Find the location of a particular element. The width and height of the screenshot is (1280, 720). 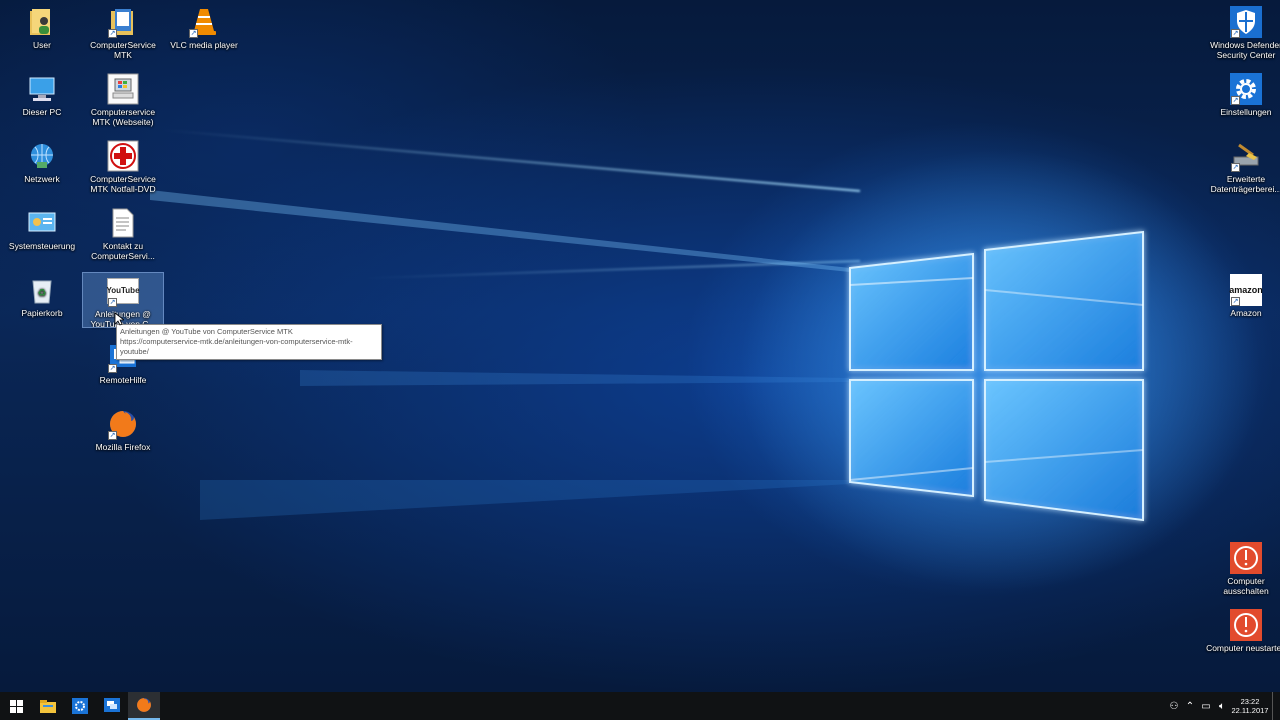

desktop-icon-label: Dieser PC is located at coordinates (42, 112).